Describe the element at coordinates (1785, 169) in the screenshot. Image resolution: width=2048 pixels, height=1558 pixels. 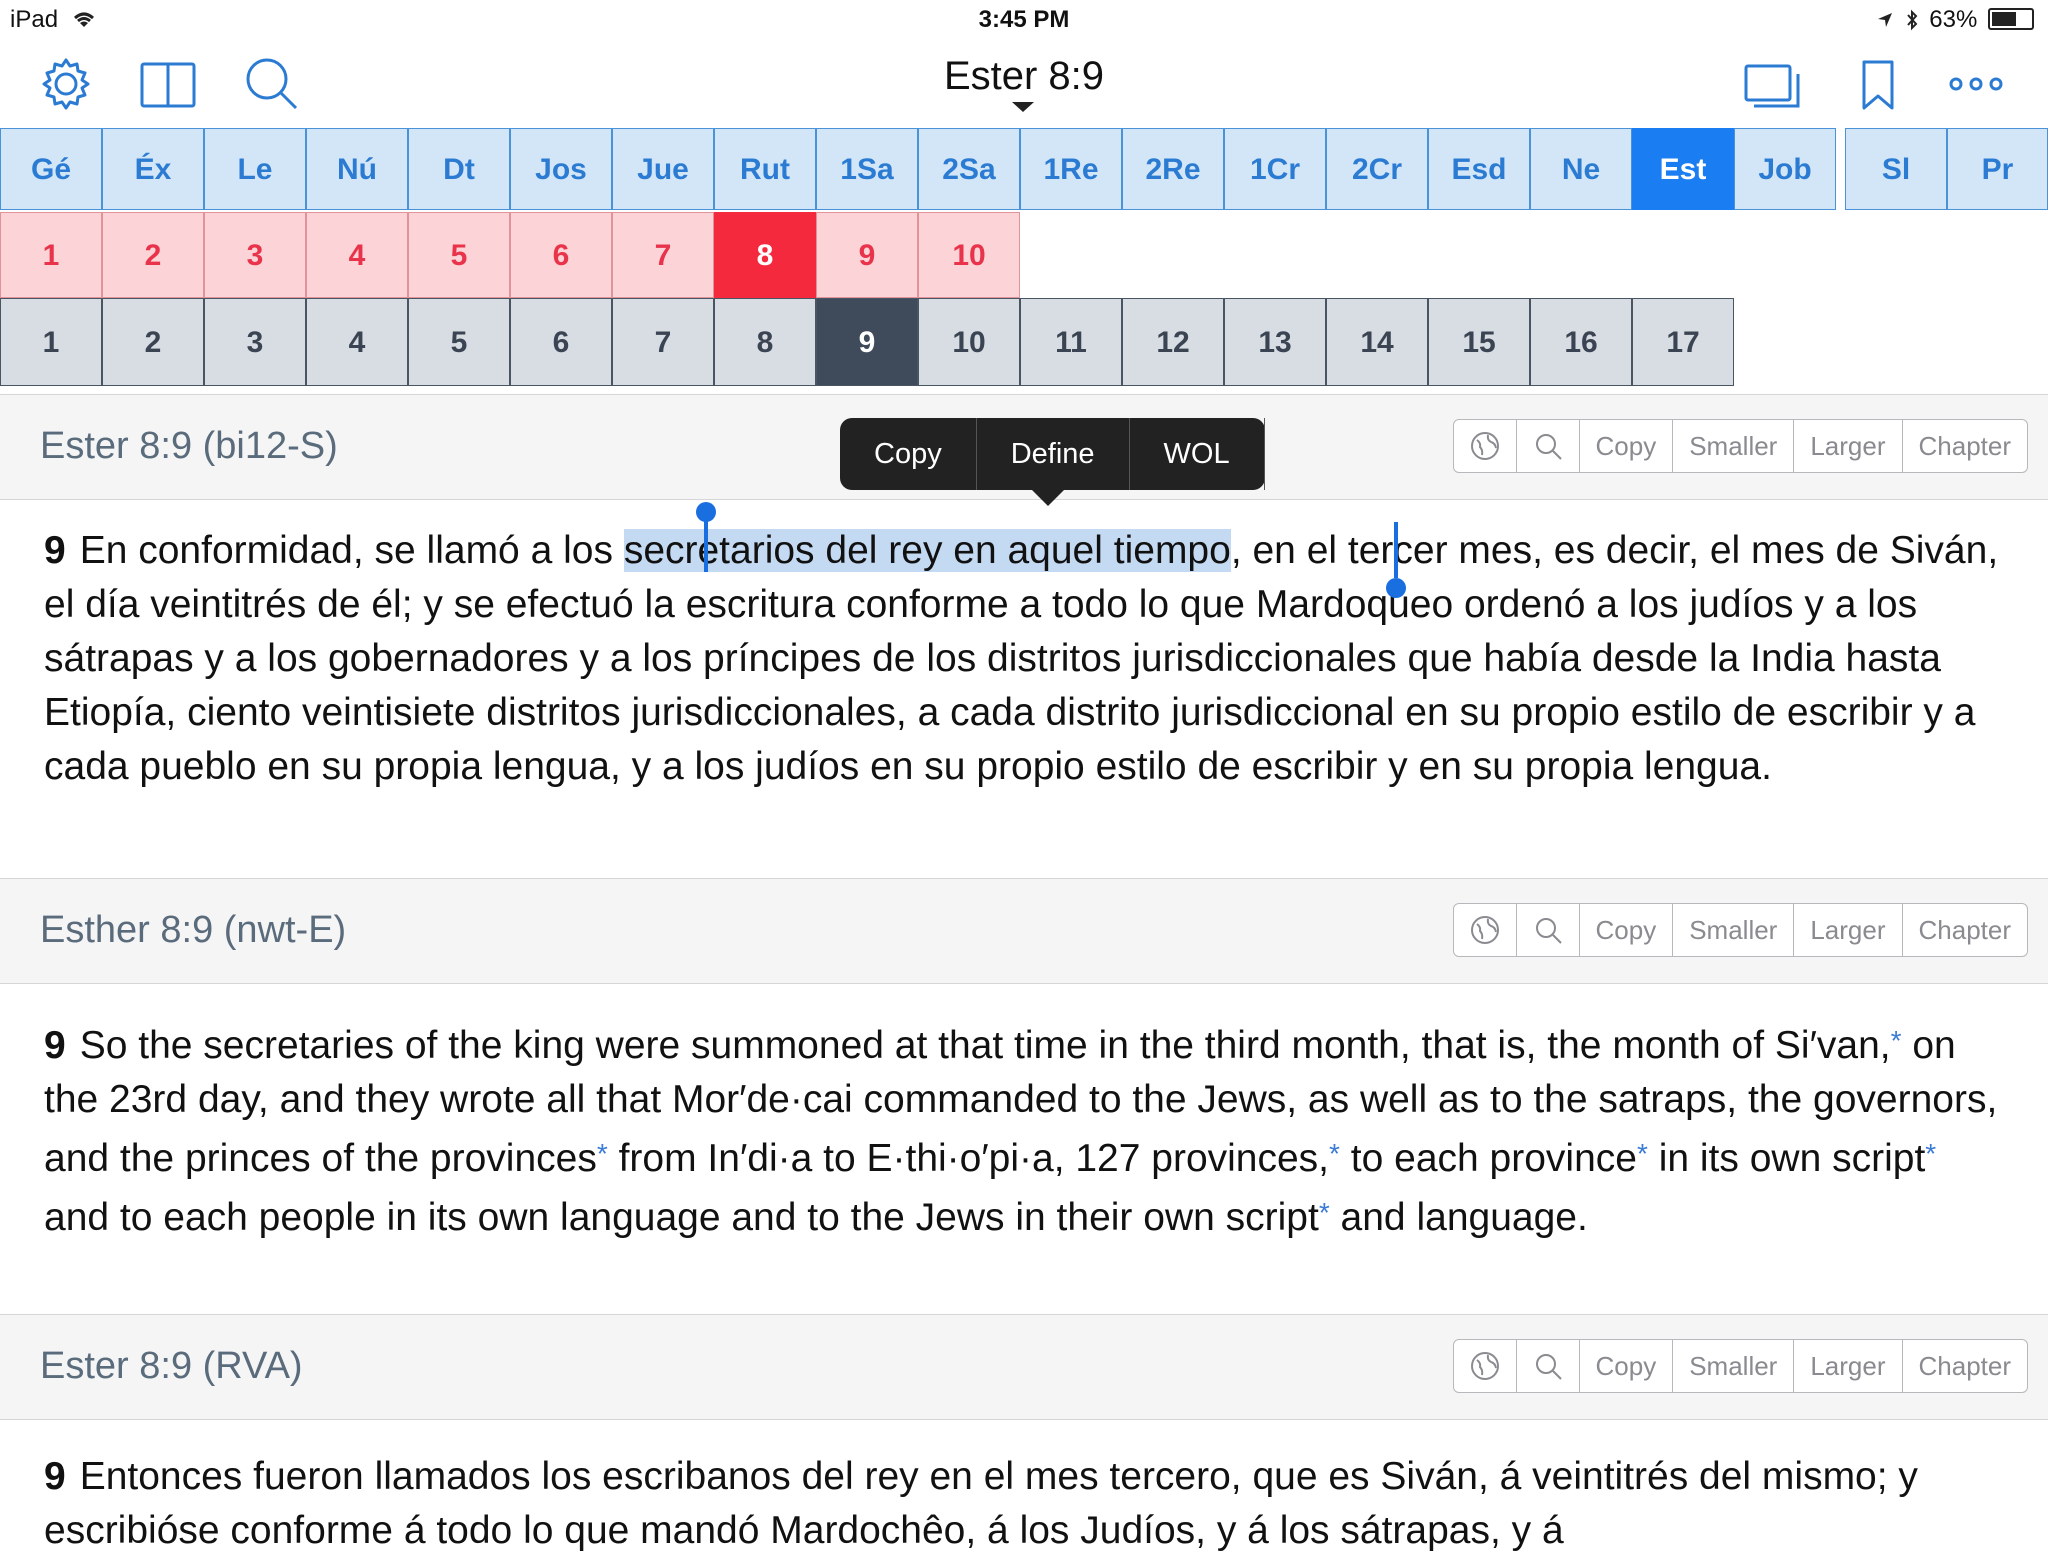
I see `book-tab: Job` at that location.